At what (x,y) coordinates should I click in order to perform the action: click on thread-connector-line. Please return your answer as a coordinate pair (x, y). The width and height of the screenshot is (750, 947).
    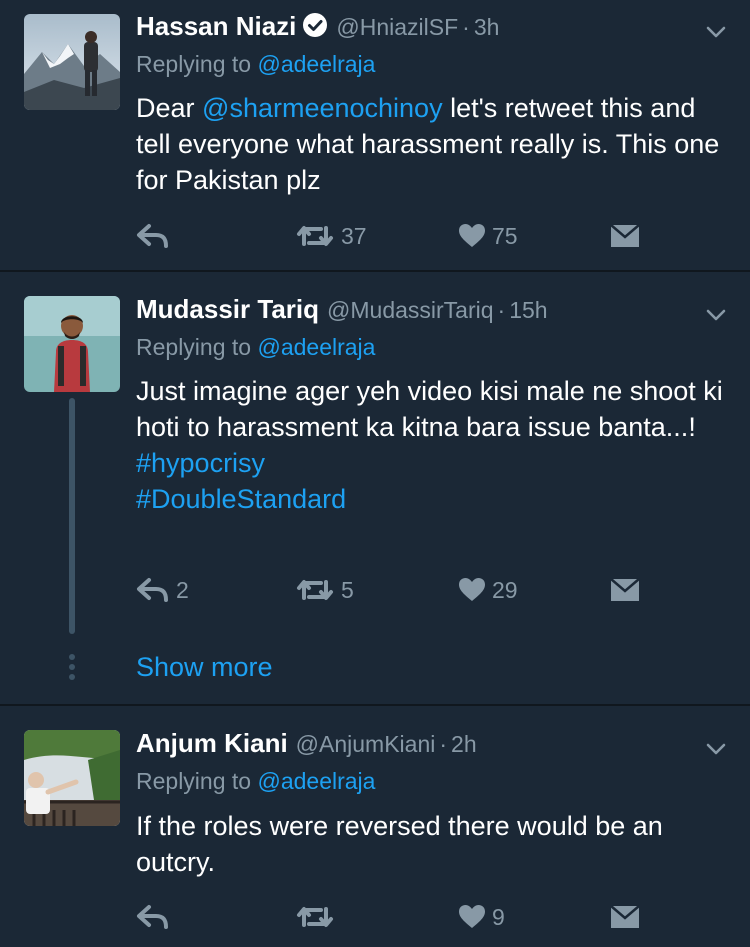
    Looking at the image, I should click on (72, 516).